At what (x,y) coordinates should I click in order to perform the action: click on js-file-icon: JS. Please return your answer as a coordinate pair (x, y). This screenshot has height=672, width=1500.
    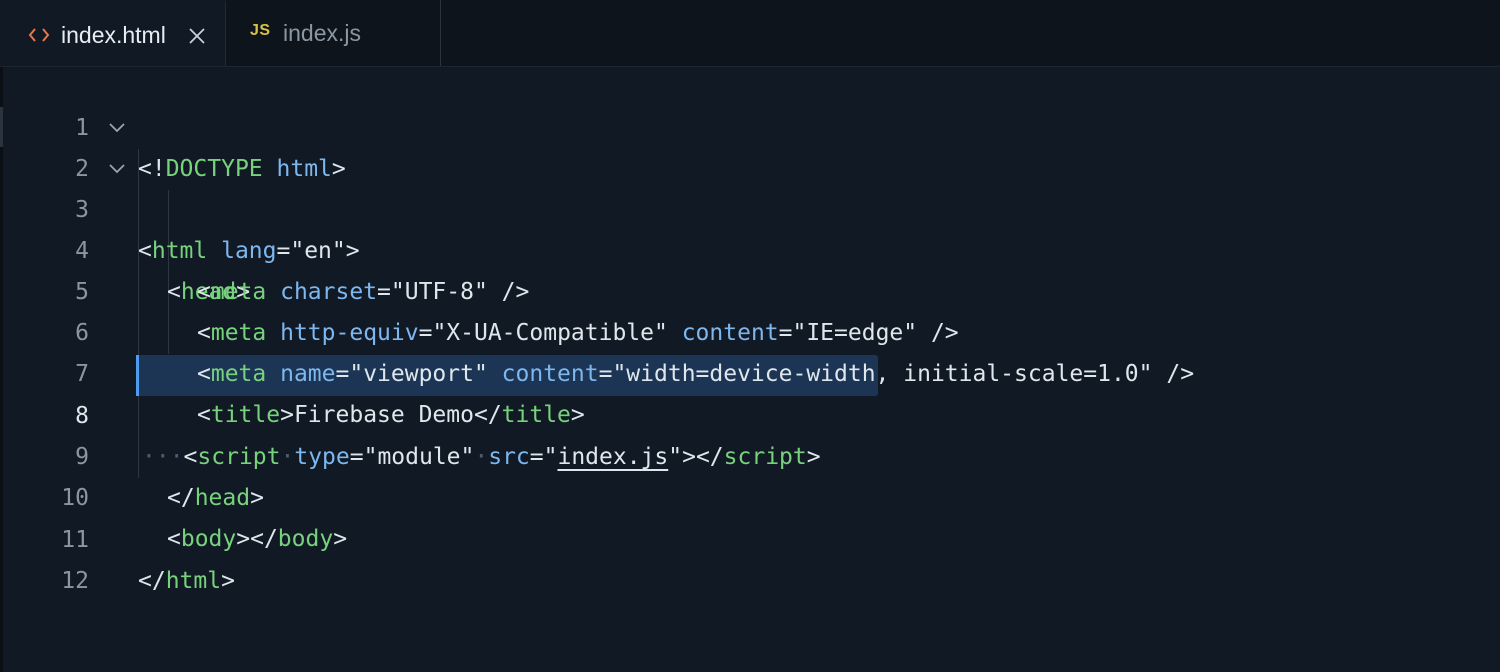
    Looking at the image, I should click on (260, 30).